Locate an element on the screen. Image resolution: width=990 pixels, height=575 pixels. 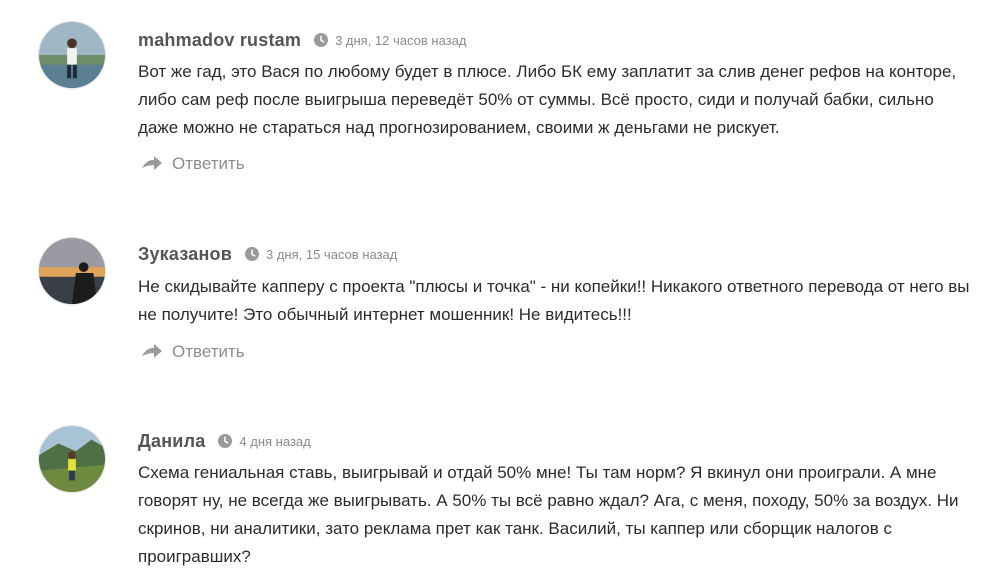
comment-author: mahmadov rustam is located at coordinates (219, 40).